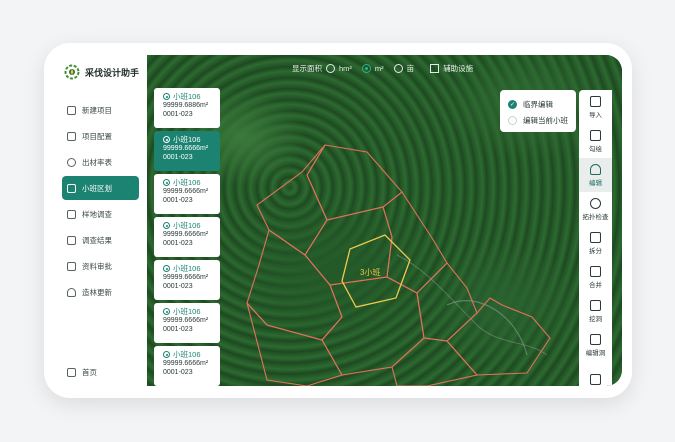 This screenshot has width=675, height=442. Describe the element at coordinates (71, 214) in the screenshot. I see `sample-survey-icon` at that location.